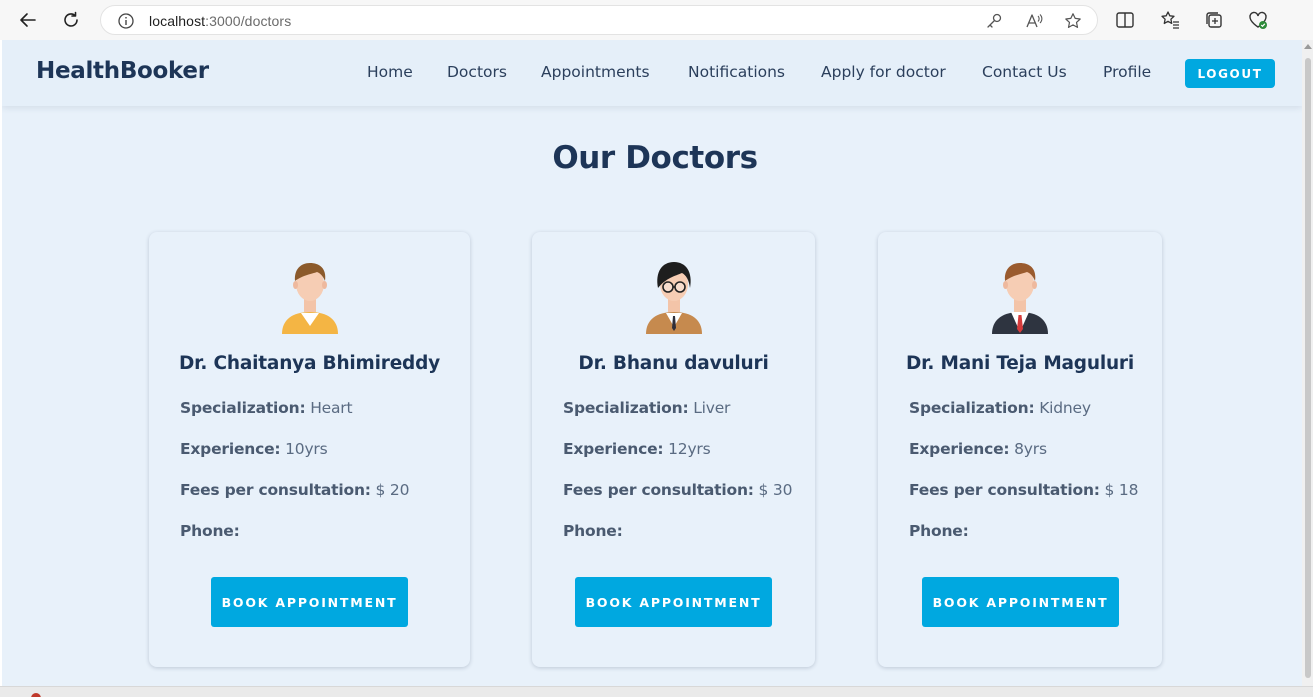  I want to click on scrollbar-thumb, so click(1308, 368).